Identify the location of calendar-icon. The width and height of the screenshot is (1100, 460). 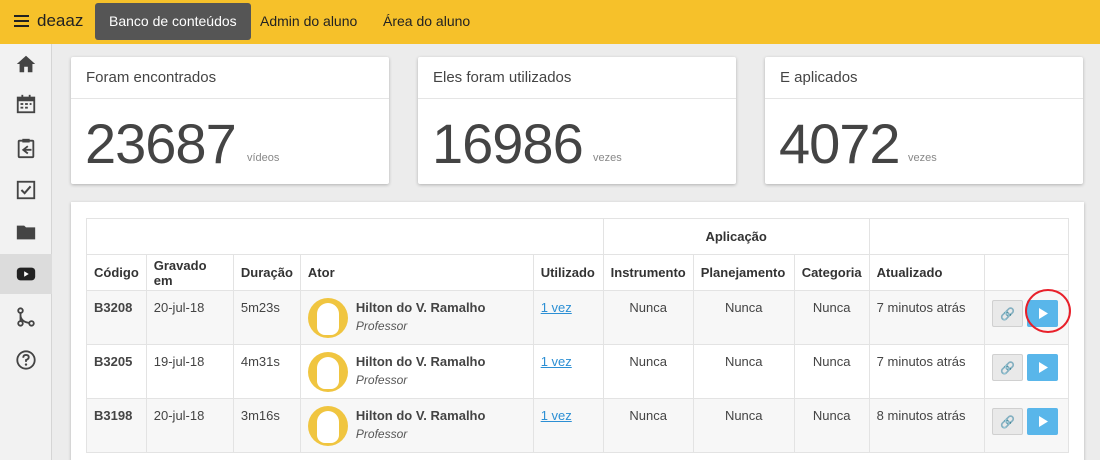
(26, 104).